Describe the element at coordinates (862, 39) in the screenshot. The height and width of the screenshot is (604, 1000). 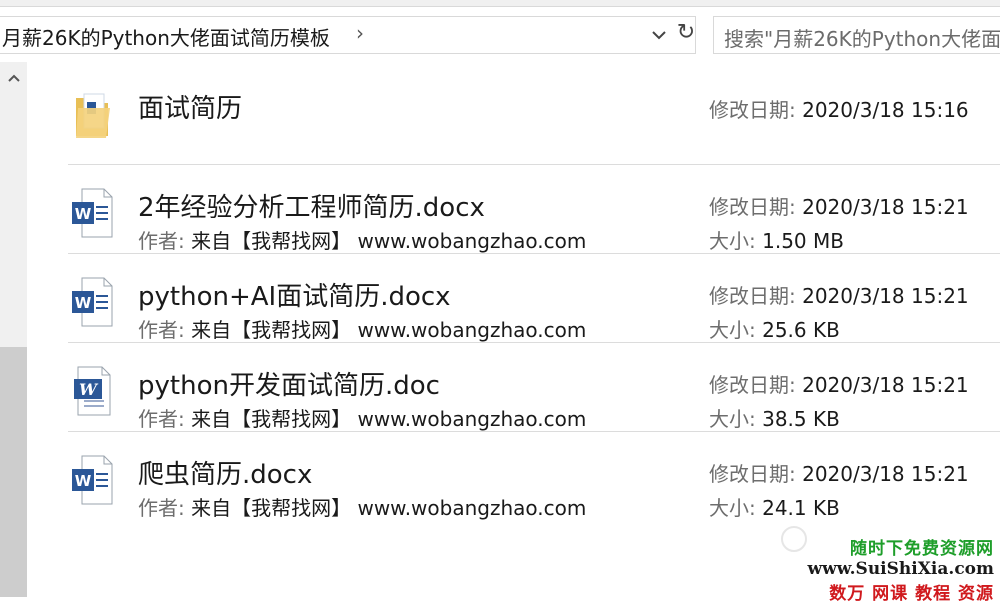
I see `search-placeholder: 搜索"月薪26K的Python大佬面` at that location.